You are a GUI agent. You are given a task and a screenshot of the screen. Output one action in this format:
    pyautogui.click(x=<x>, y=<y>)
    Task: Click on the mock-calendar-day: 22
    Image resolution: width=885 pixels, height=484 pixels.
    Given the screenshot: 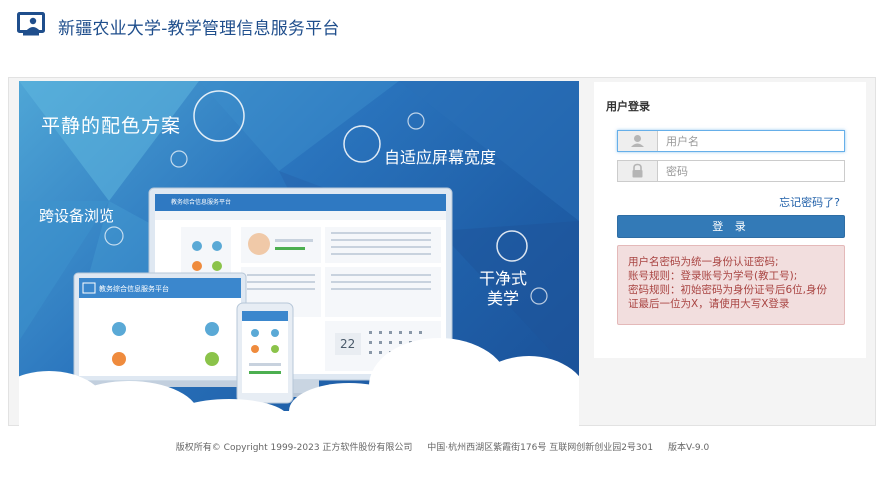 What is the action you would take?
    pyautogui.click(x=348, y=344)
    